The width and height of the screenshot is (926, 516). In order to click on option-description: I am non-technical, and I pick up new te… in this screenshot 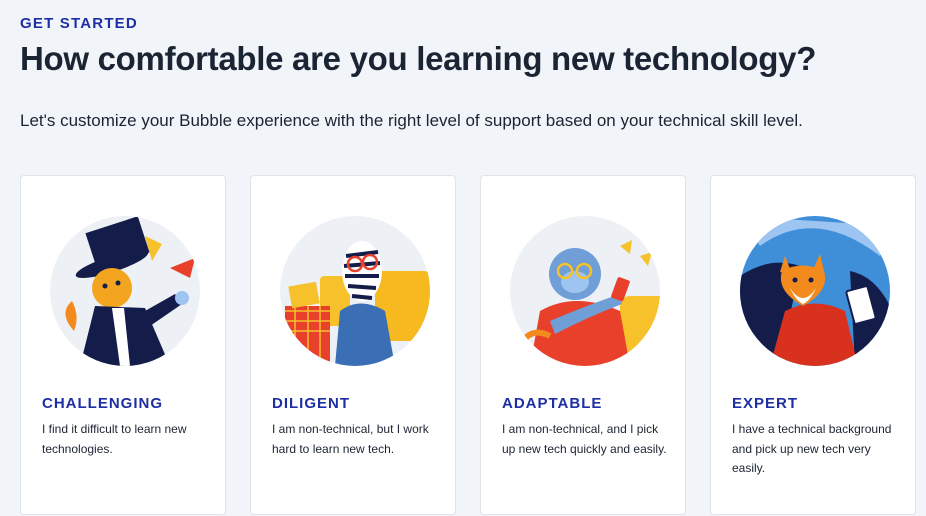, I will do `click(584, 439)`.